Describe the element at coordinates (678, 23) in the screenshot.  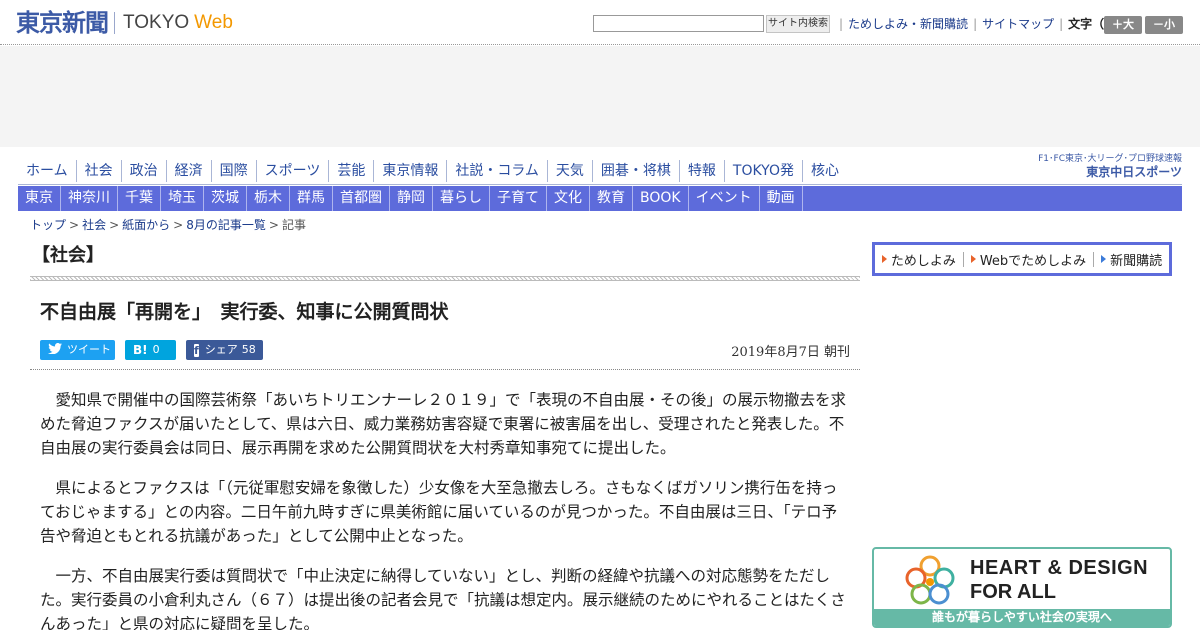
I see `site-search-input` at that location.